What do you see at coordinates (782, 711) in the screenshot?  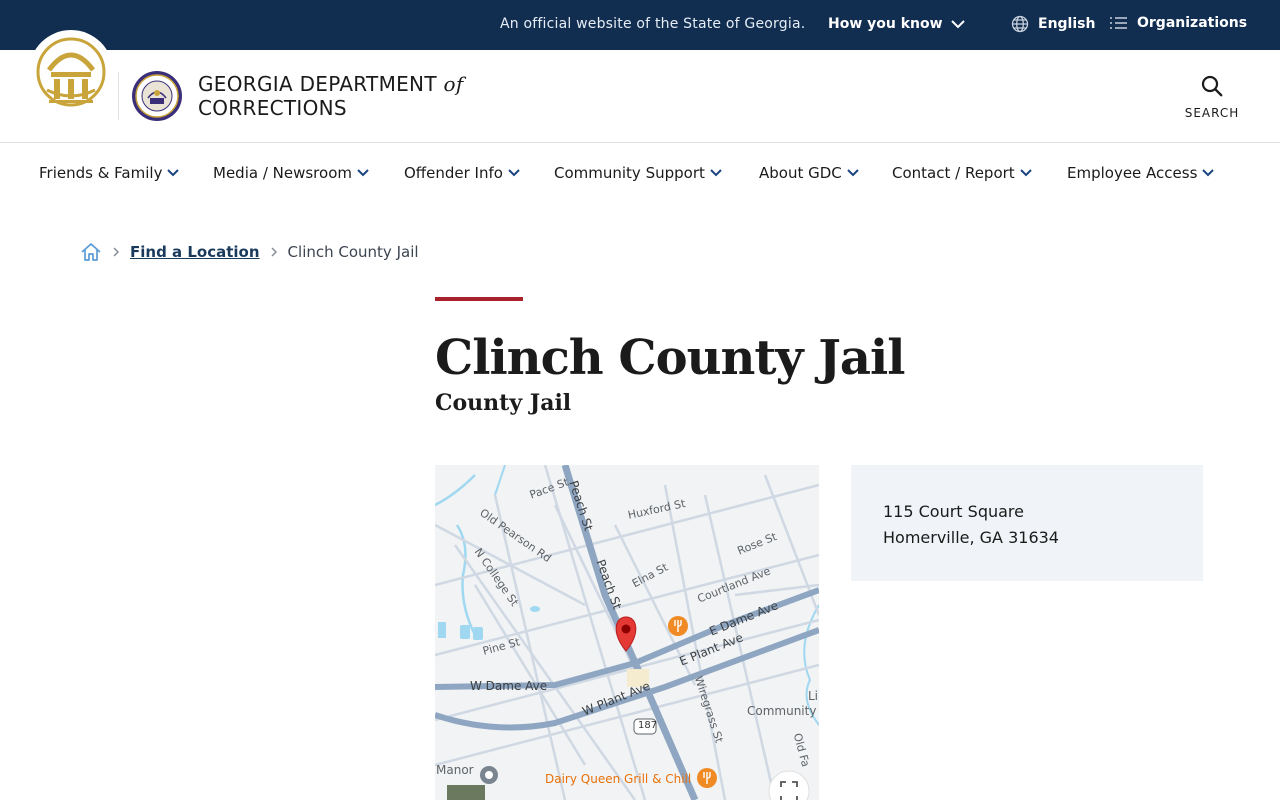 I see `map-label-community: Community` at bounding box center [782, 711].